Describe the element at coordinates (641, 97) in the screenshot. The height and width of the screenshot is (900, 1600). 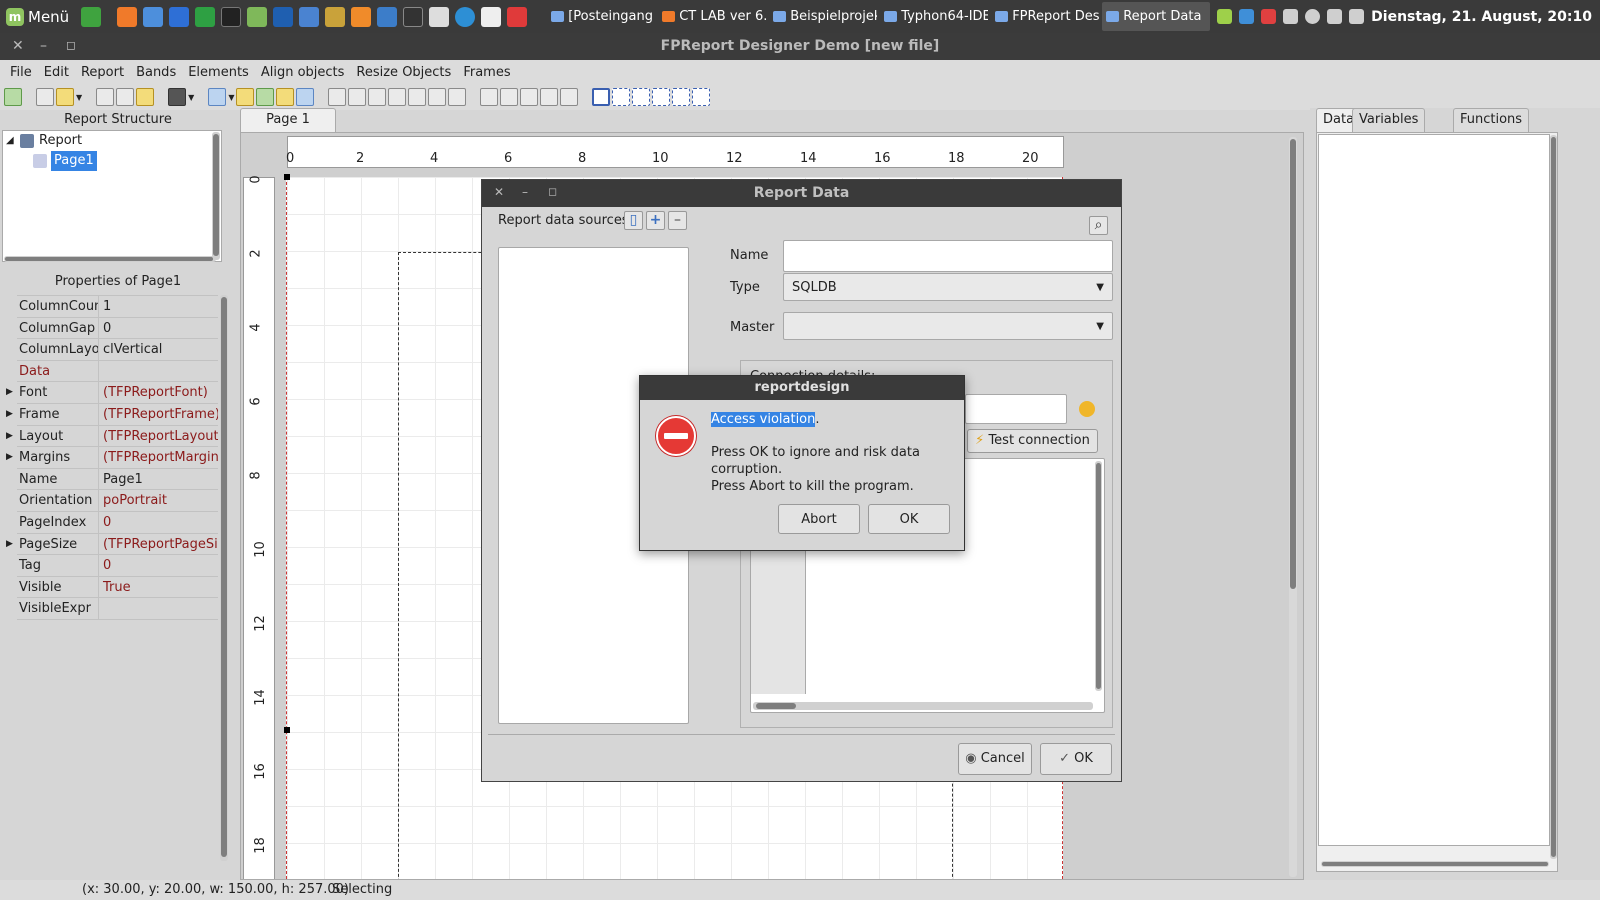
I see `frame-left-icon` at that location.